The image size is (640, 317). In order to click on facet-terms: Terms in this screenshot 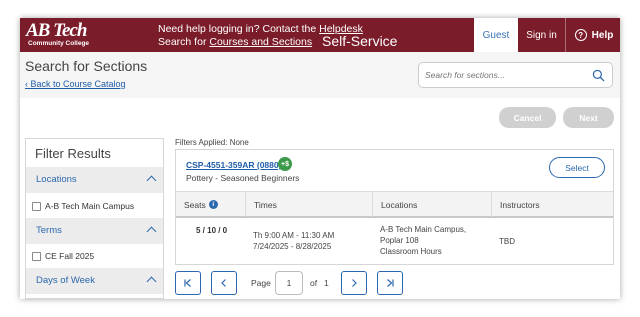, I will do `click(94, 231)`.